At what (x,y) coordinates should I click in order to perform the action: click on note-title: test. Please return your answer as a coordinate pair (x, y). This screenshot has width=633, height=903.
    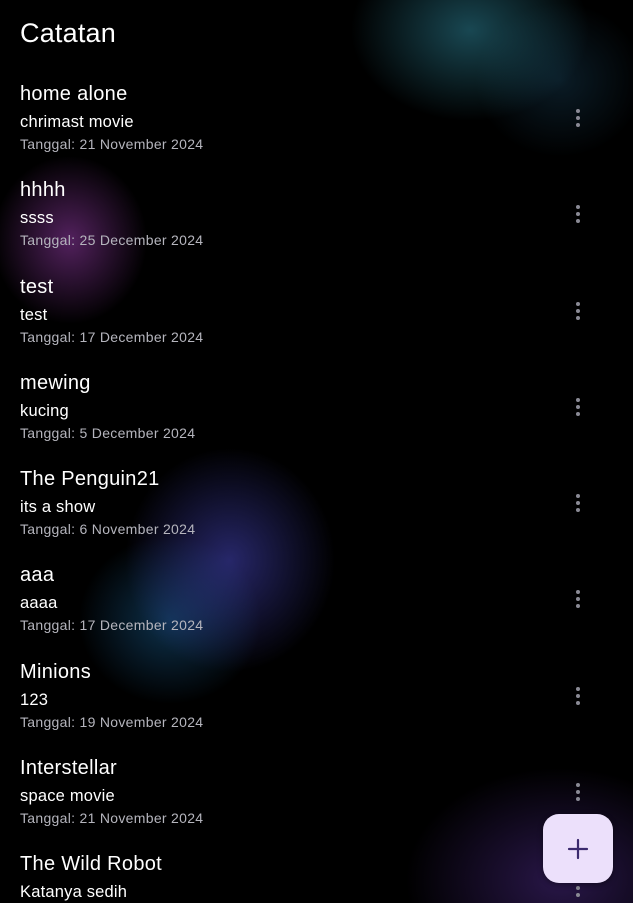
    Looking at the image, I should click on (37, 286).